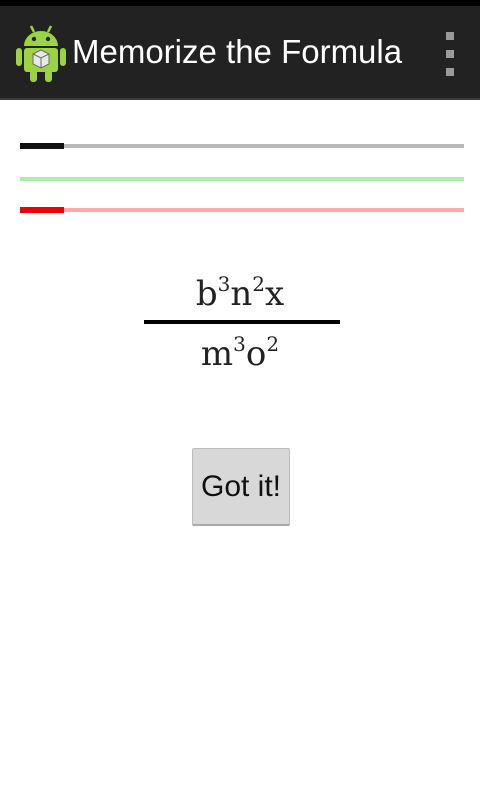 This screenshot has width=480, height=800. I want to click on android-robot-icon, so click(41, 52).